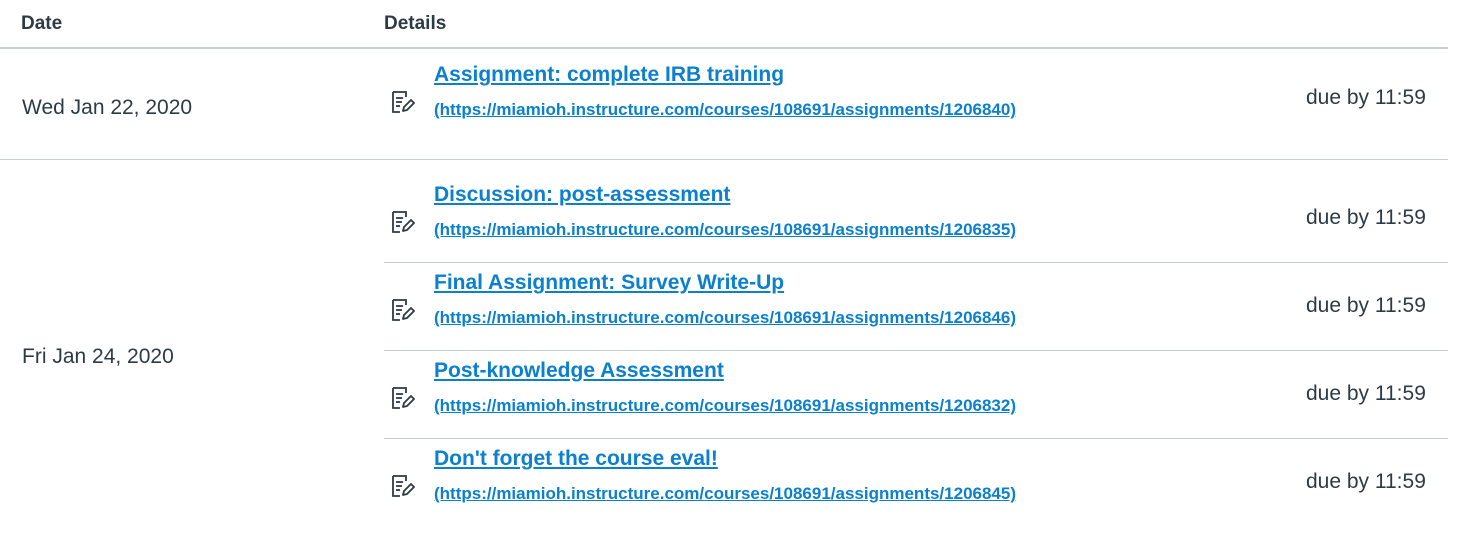  Describe the element at coordinates (415, 23) in the screenshot. I see `details-column-header: Details` at that location.